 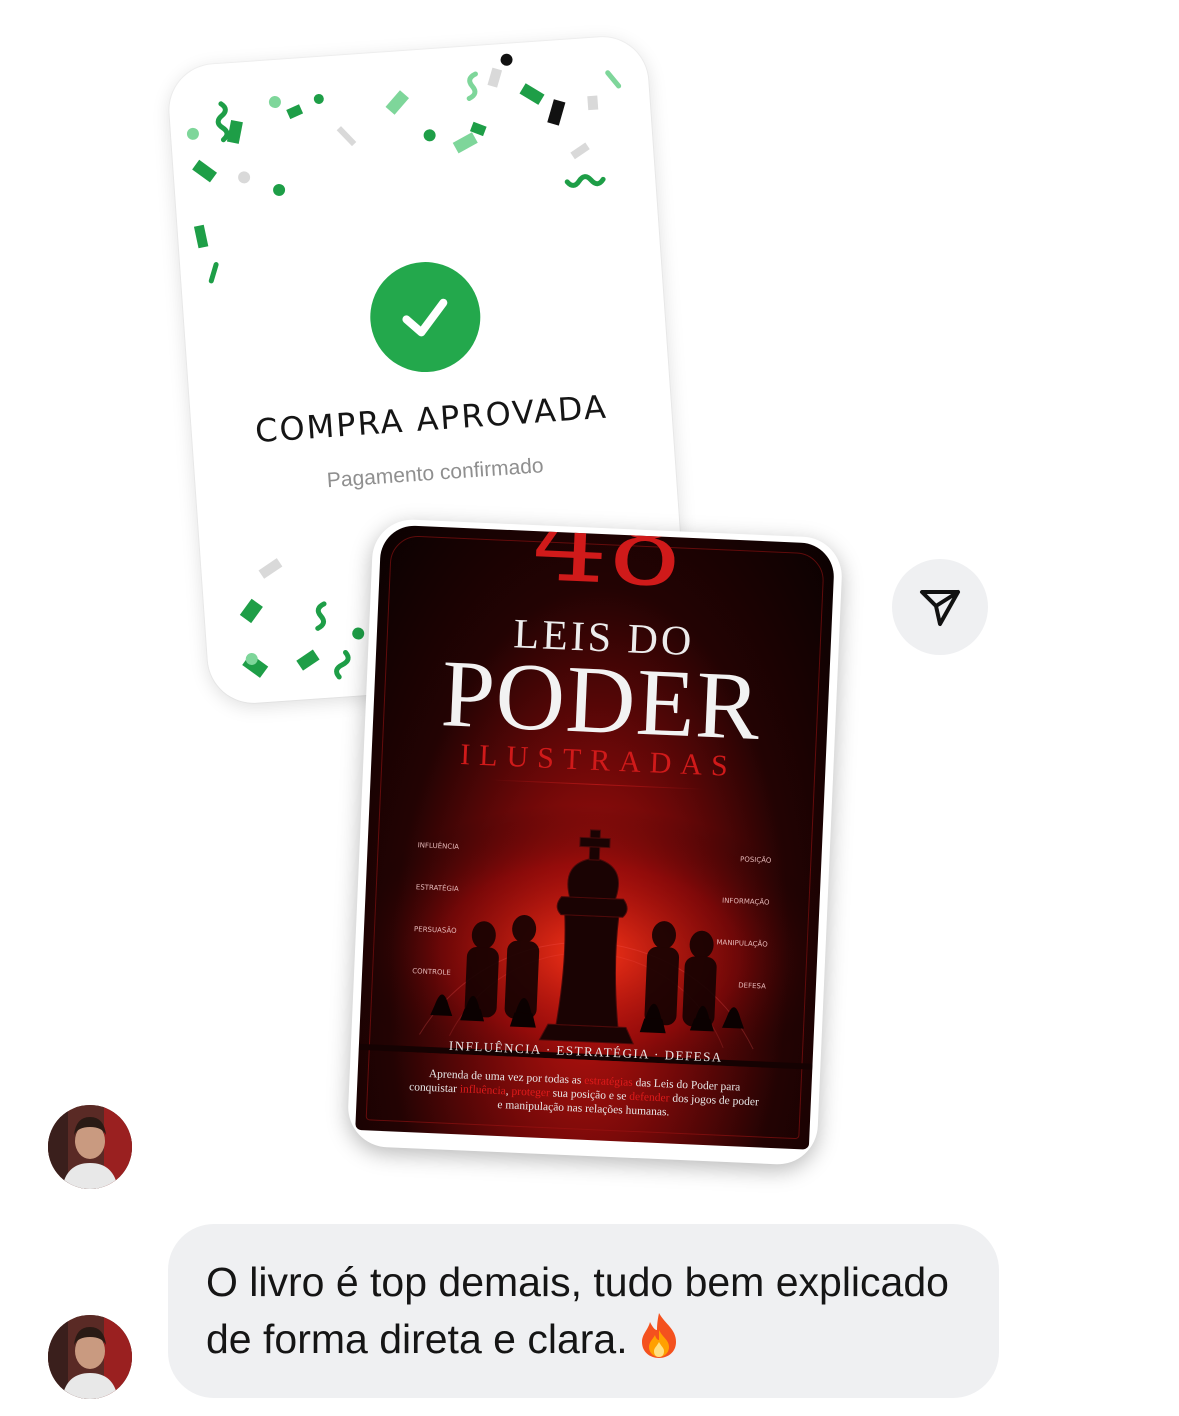 What do you see at coordinates (431, 972) in the screenshot?
I see `label-controle: CONTROLE` at bounding box center [431, 972].